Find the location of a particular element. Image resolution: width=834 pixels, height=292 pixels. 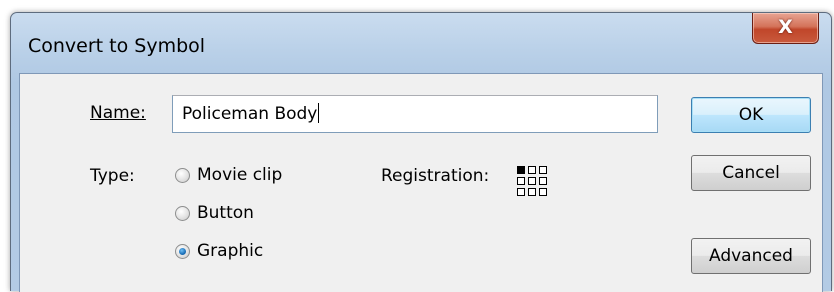

radio-button: Button is located at coordinates (214, 213).